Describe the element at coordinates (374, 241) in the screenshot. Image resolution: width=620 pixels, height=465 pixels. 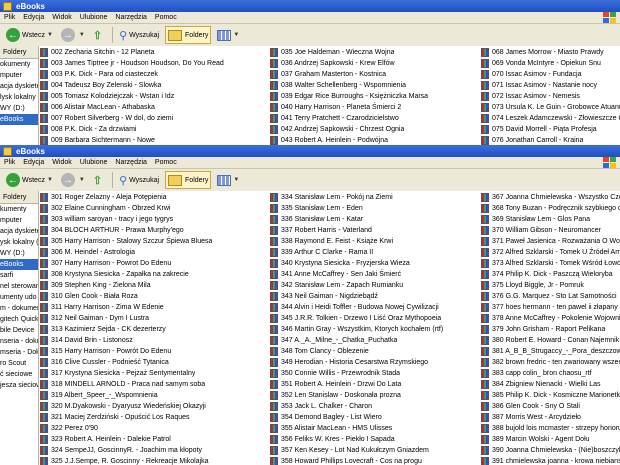
I see `file-item: 338 Raymond E. Feist - Książe Krwi` at that location.